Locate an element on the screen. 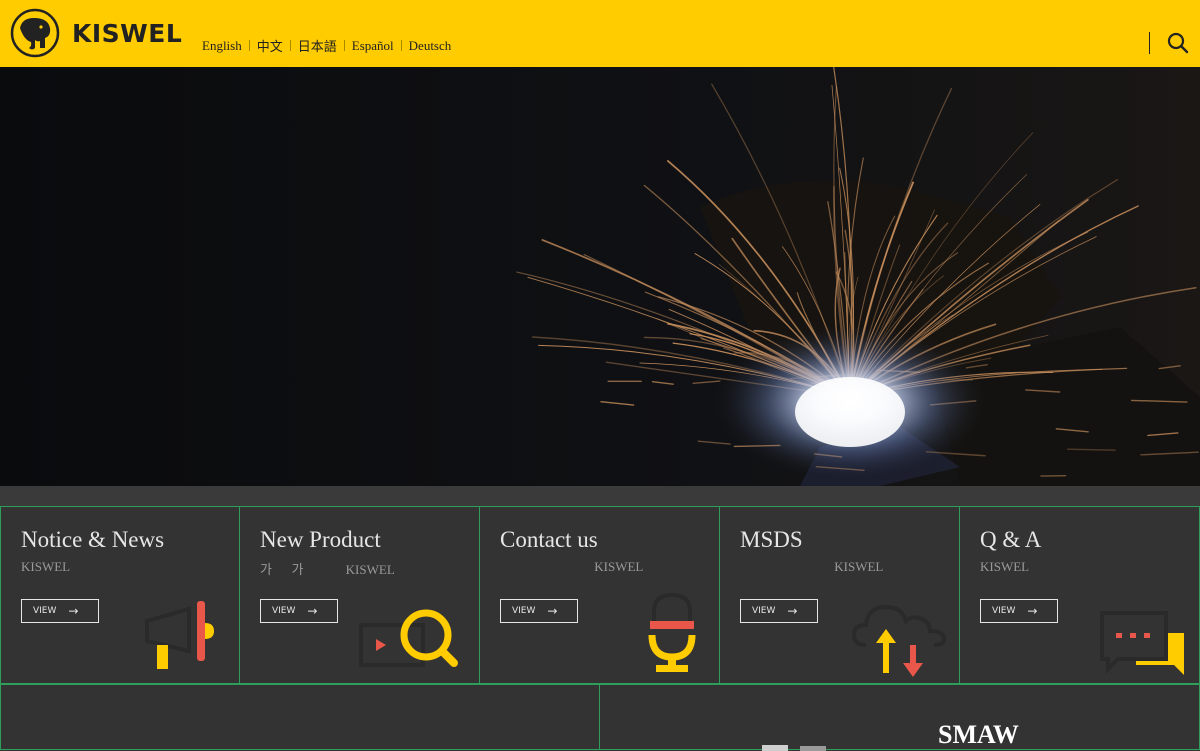 This screenshot has height=751, width=1200. card-title: MSDS is located at coordinates (771, 540).